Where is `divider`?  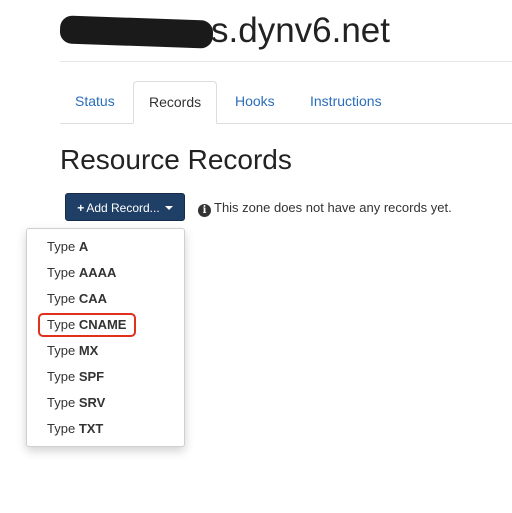
divider is located at coordinates (286, 61).